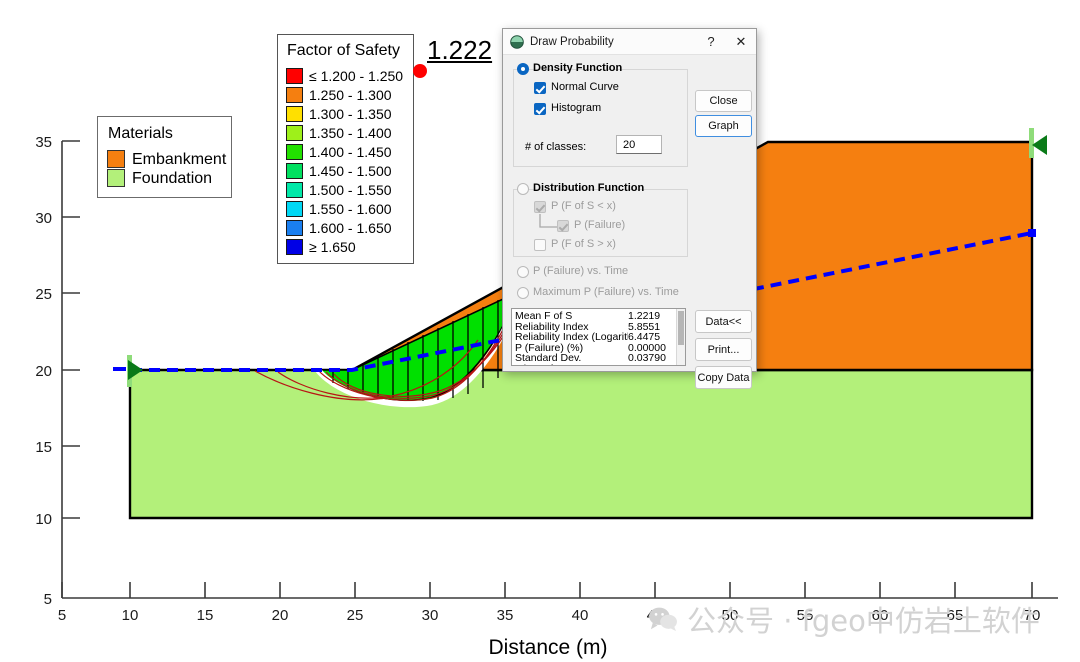 This screenshot has height=662, width=1080. Describe the element at coordinates (571, 337) in the screenshot. I see `stat-name: Reliability Index (Logarithmic)` at that location.